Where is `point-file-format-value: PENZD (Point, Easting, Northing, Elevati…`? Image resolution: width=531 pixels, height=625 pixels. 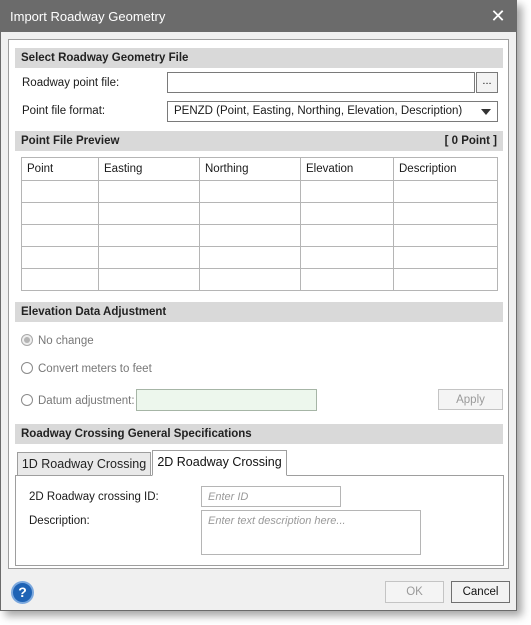
point-file-format-value: PENZD (Point, Easting, Northing, Elevati… is located at coordinates (318, 111).